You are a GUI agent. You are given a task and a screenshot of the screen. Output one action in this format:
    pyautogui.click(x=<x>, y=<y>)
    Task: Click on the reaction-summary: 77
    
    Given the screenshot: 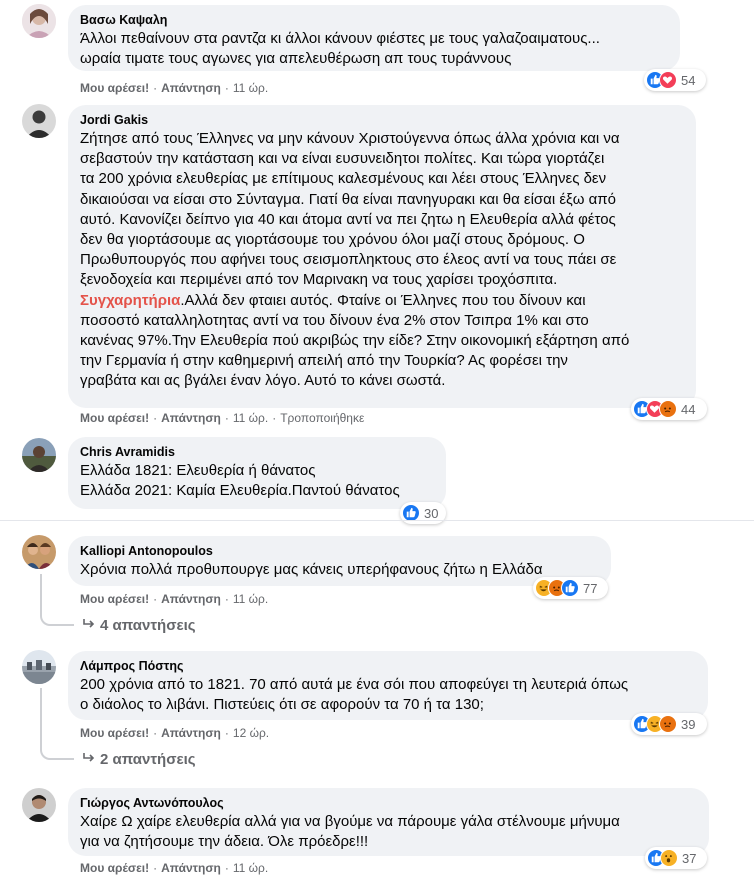 What is the action you would take?
    pyautogui.click(x=570, y=588)
    